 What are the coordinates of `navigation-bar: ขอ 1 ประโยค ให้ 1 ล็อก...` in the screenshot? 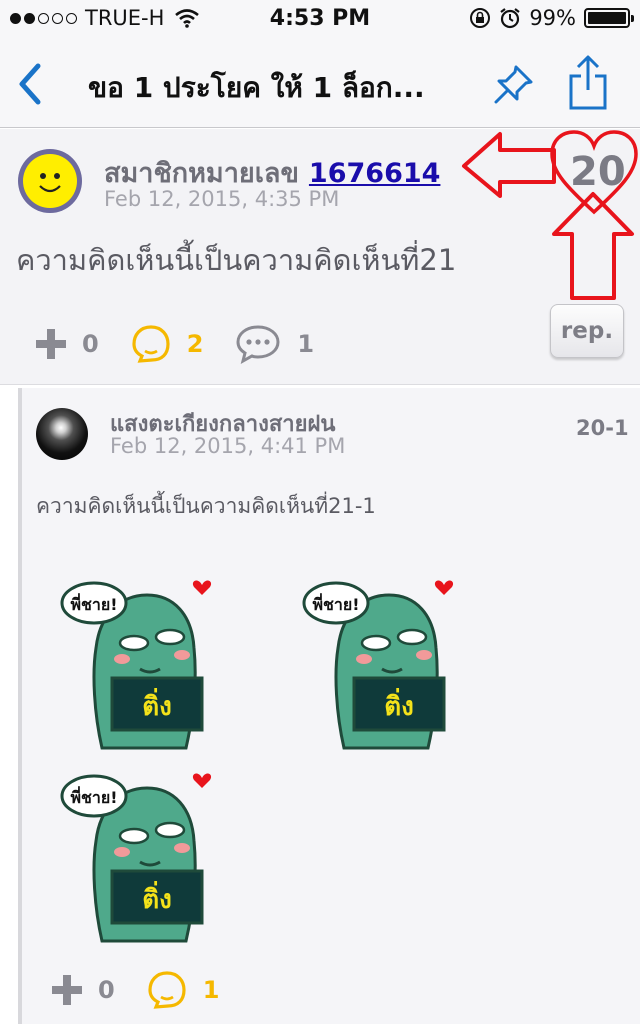 It's located at (320, 84).